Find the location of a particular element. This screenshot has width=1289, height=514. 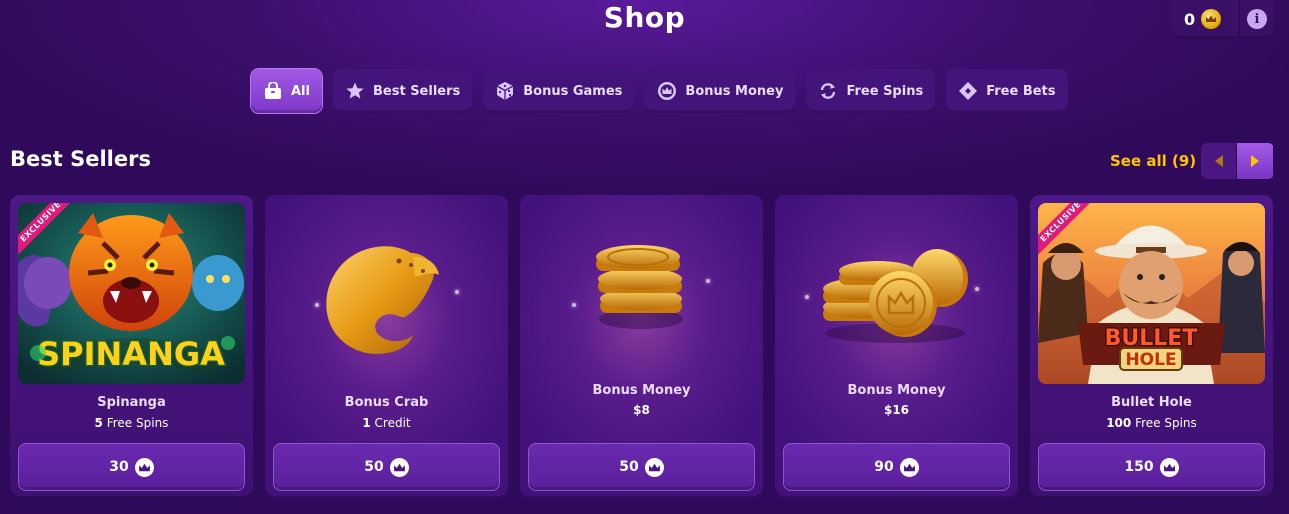

balance-value: 0 is located at coordinates (1190, 19).